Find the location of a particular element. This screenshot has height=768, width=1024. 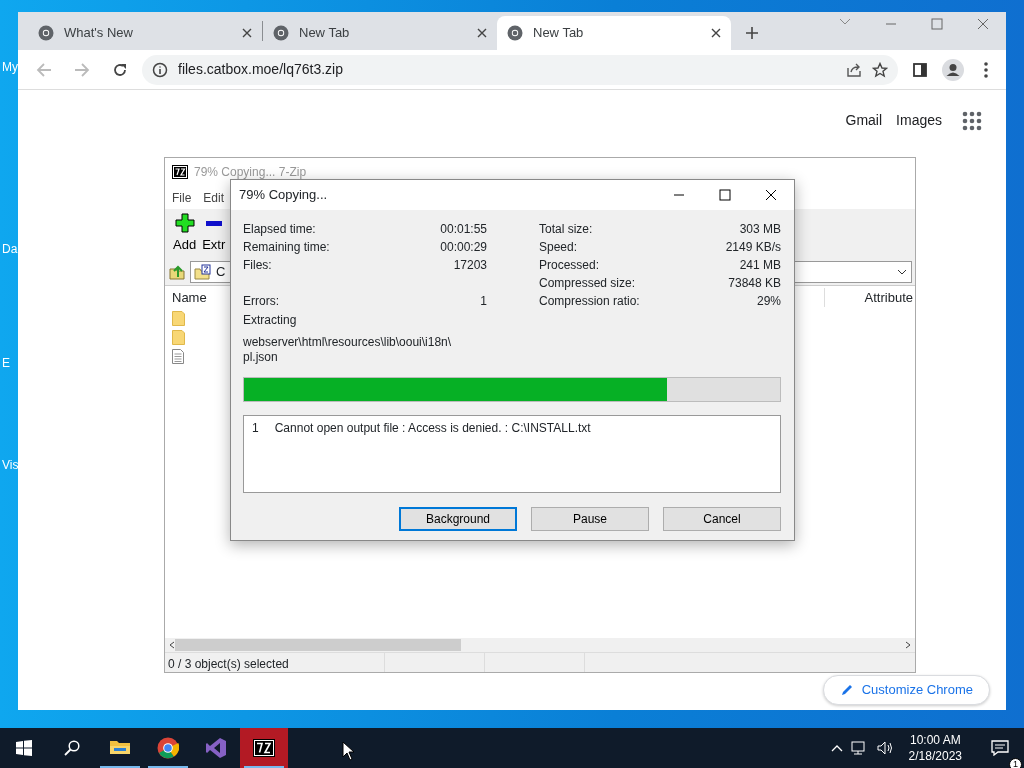

infinity-logo-icon is located at coordinates (216, 748).